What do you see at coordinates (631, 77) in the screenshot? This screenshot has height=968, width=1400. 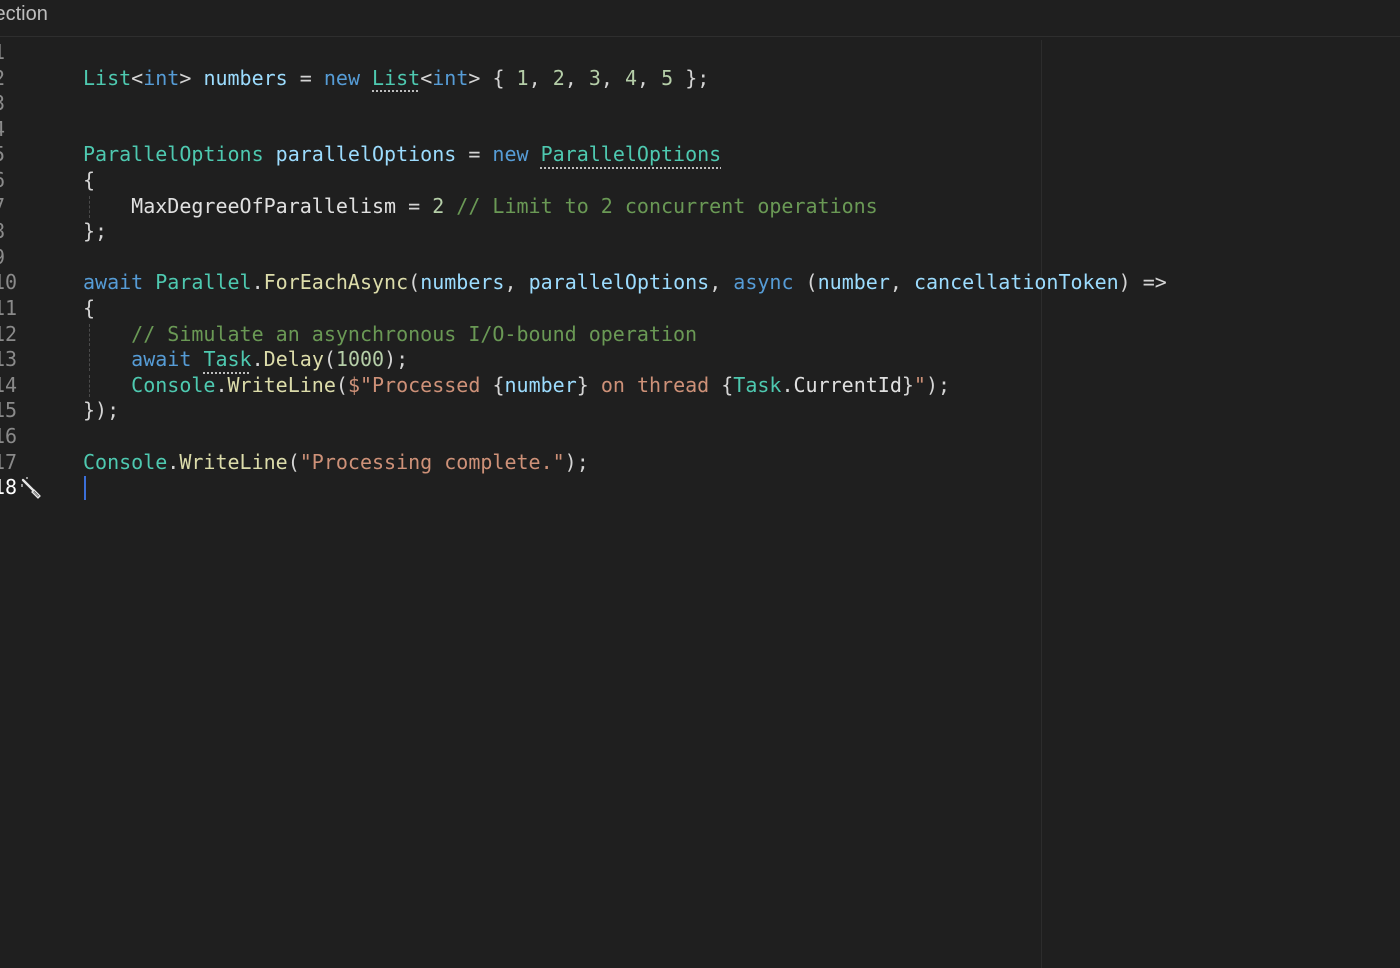 I see `number-token: 4` at bounding box center [631, 77].